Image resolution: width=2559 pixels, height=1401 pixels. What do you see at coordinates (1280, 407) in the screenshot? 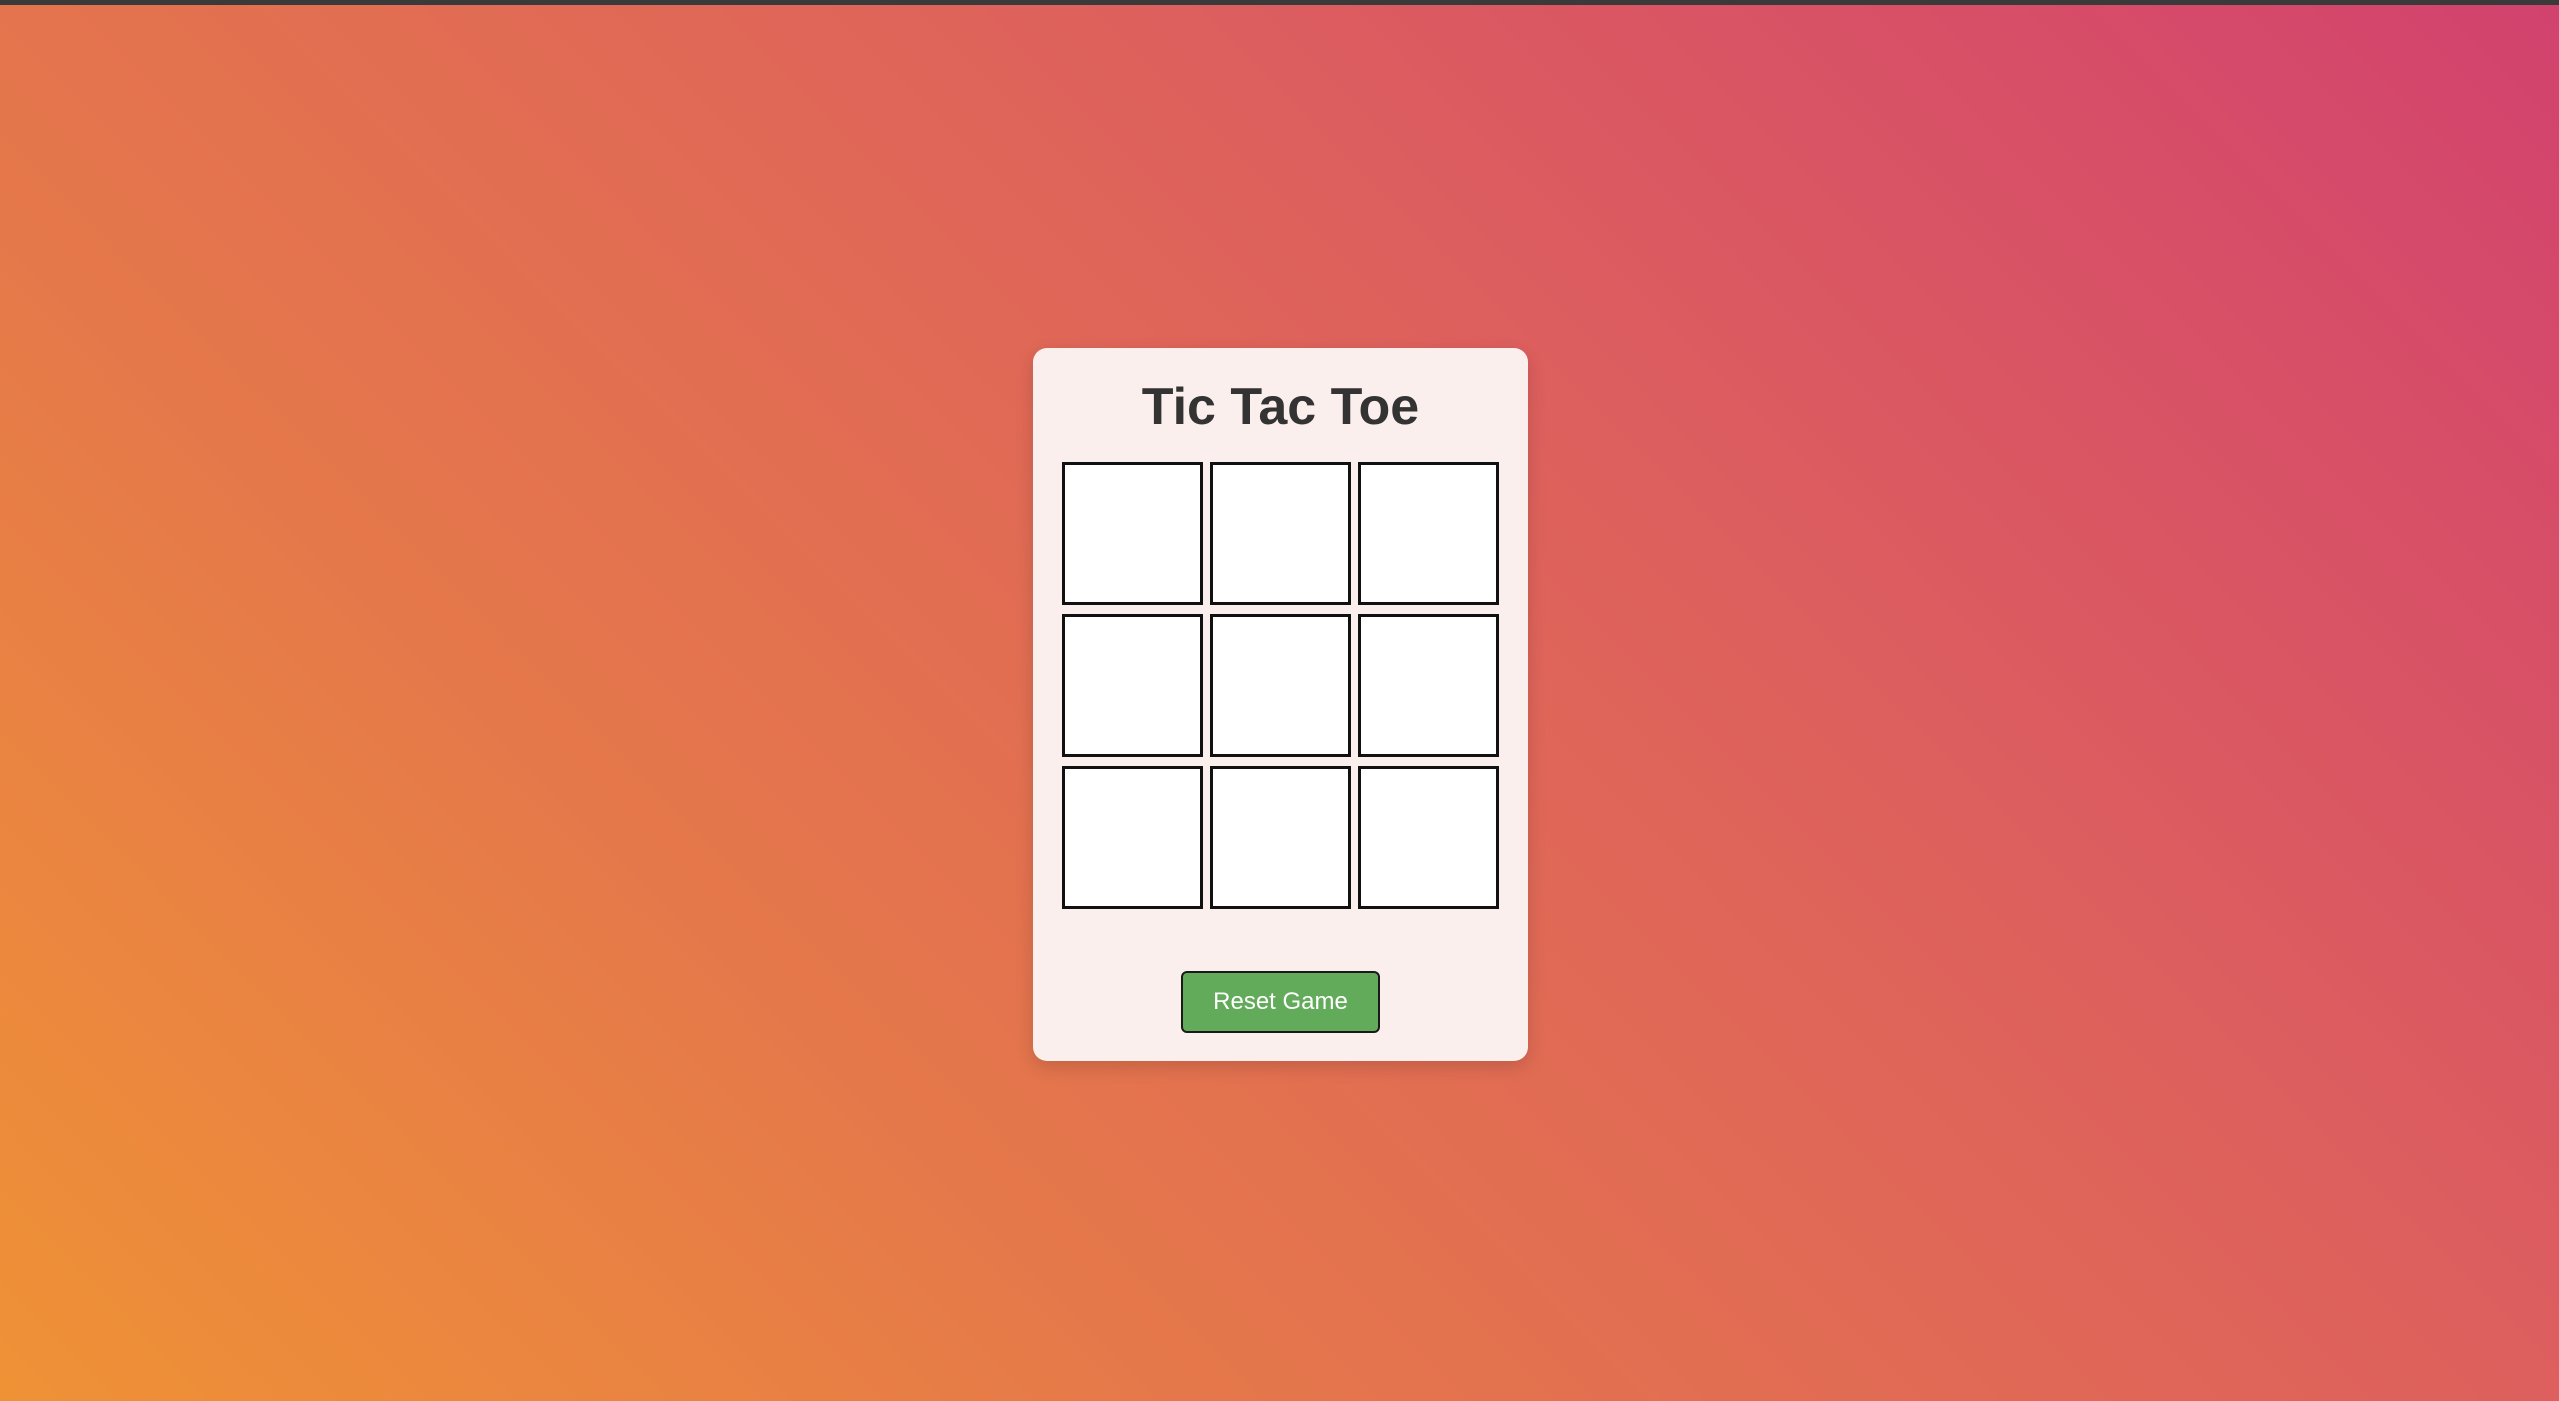
I see `game-title: Tic Tac Toe` at bounding box center [1280, 407].